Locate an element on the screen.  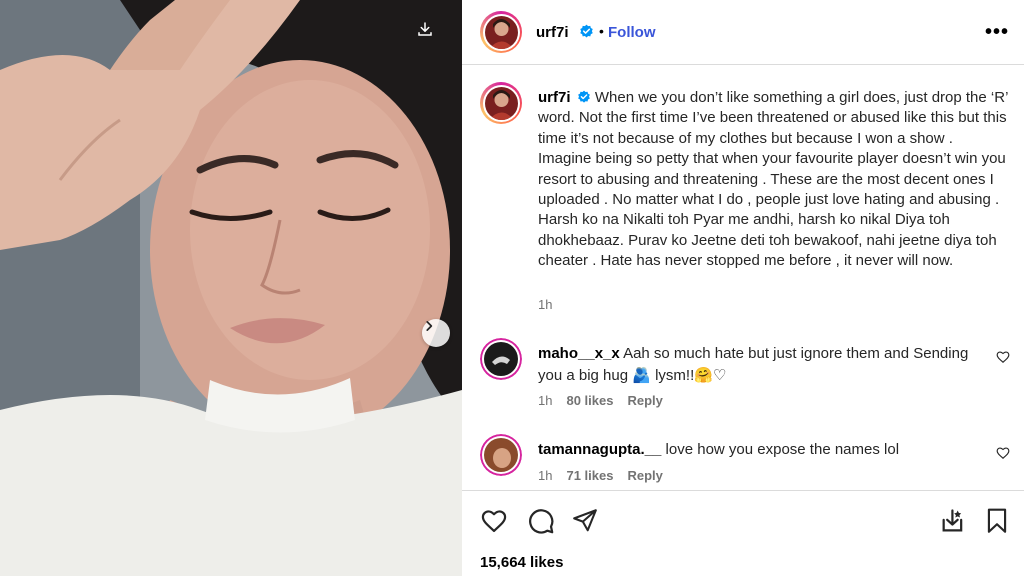
comment-body: love how you expose the names lol is located at coordinates (782, 449).